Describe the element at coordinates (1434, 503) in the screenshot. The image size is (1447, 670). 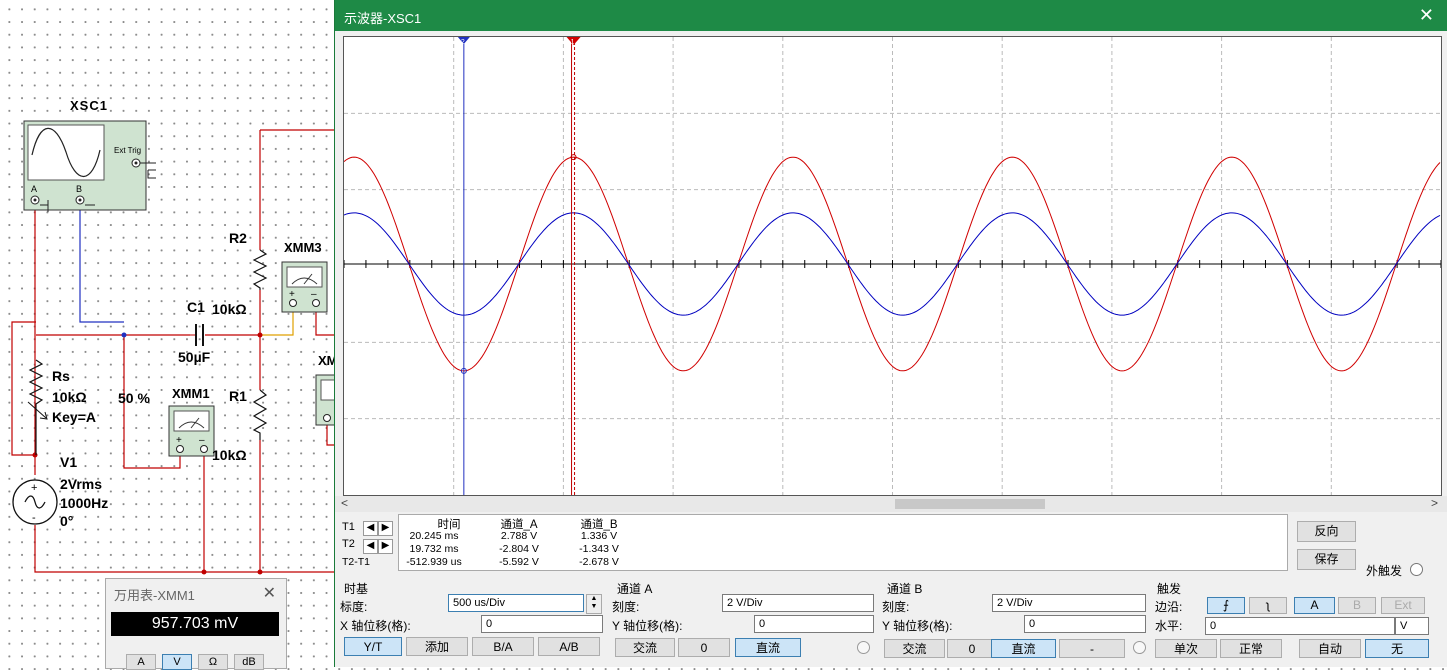
I see `scroll-right-icon: >` at that location.